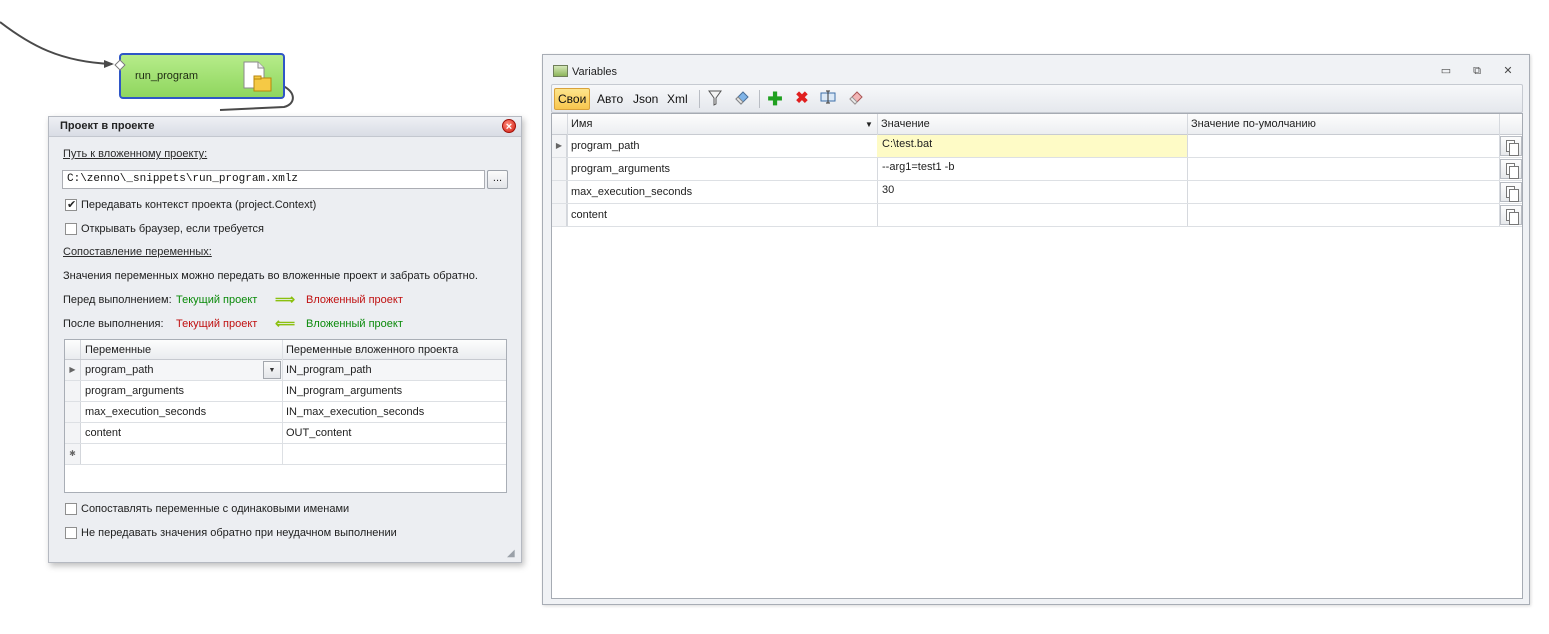 The image size is (1549, 634). Describe the element at coordinates (905, 124) in the screenshot. I see `column-header-value: Значение` at that location.